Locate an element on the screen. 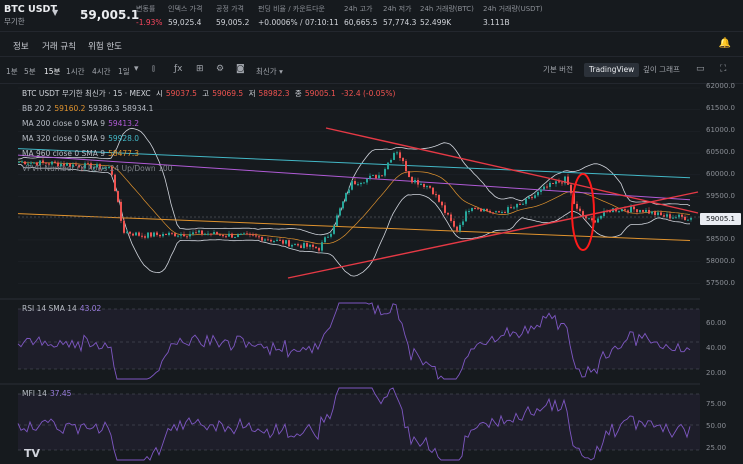  interval-15m: 15분 is located at coordinates (52, 71).